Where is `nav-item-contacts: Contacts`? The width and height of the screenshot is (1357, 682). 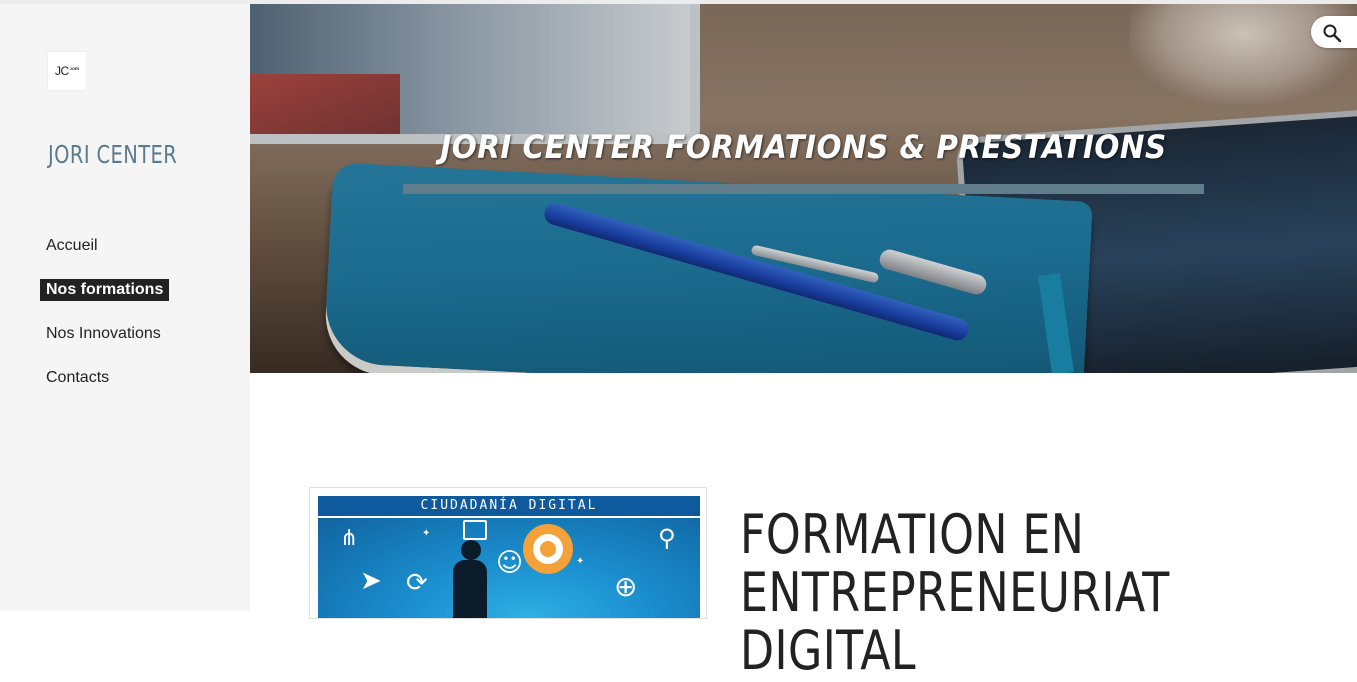
nav-item-contacts: Contacts is located at coordinates (77, 378).